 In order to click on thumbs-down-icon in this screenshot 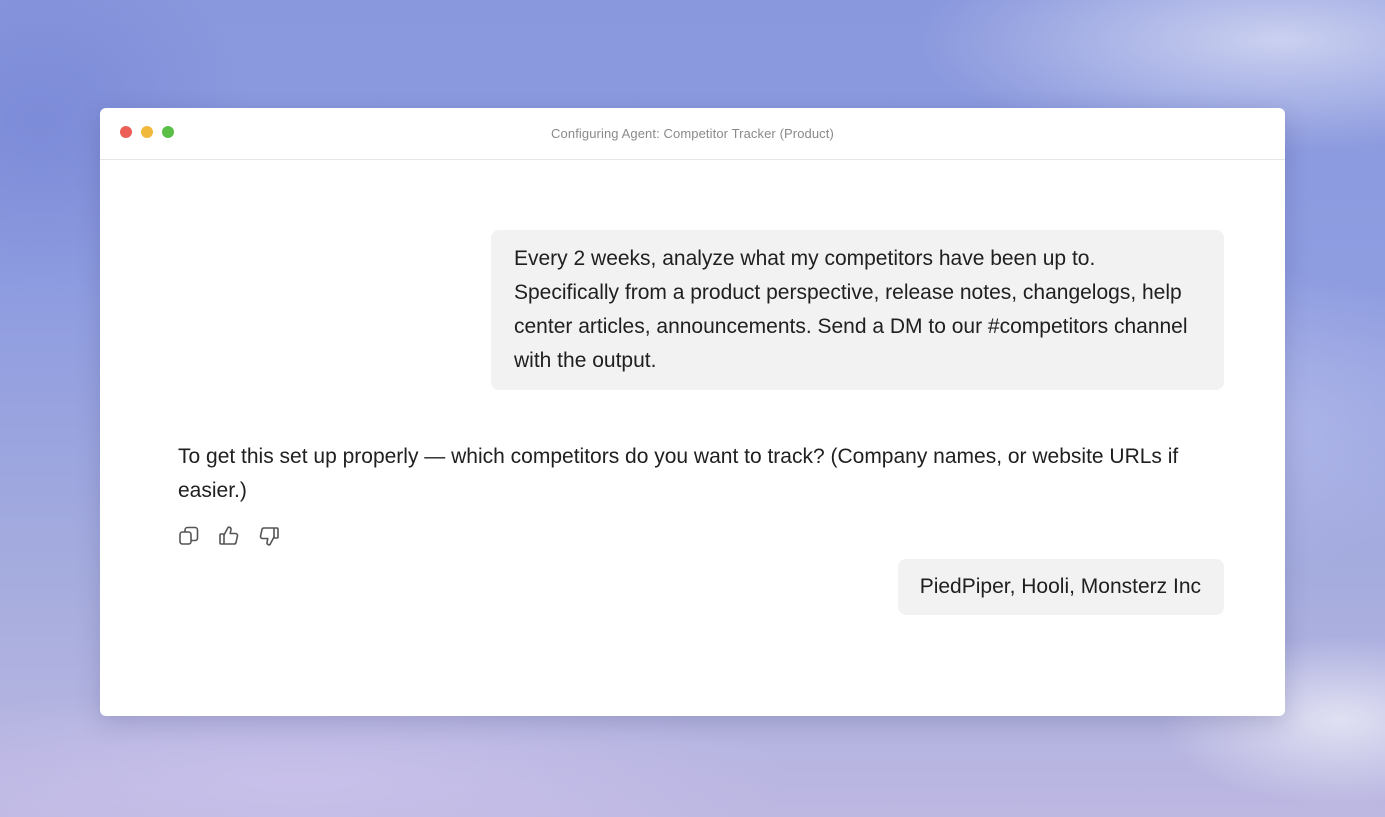, I will do `click(269, 536)`.